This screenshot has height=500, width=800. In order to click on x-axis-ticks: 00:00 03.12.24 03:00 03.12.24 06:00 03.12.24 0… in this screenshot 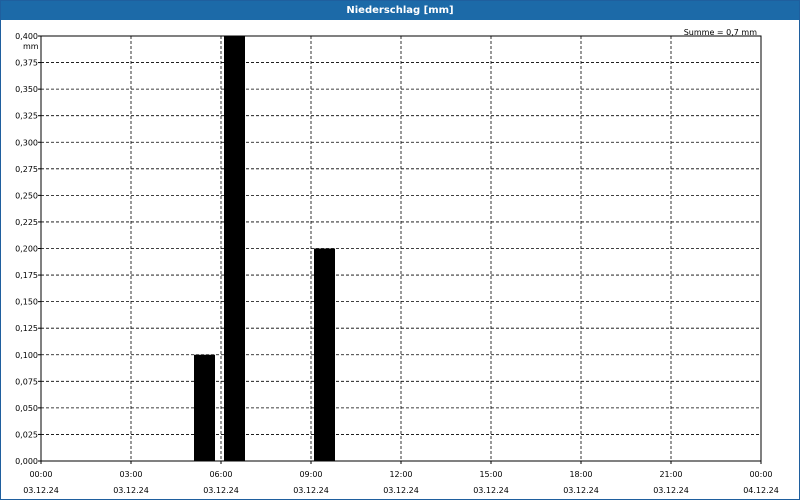, I will do `click(401, 478)`.